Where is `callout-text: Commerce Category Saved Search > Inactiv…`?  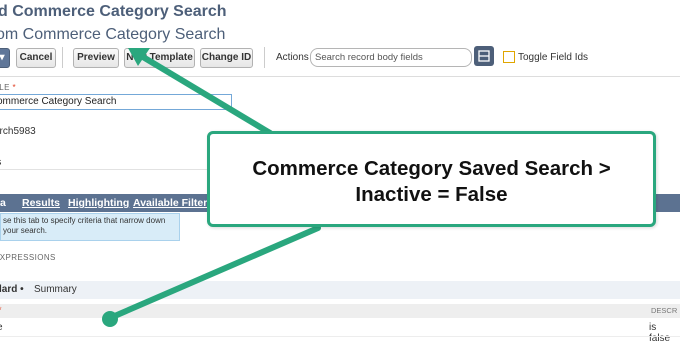
callout-text: Commerce Category Saved Search > Inactiv… is located at coordinates (431, 182).